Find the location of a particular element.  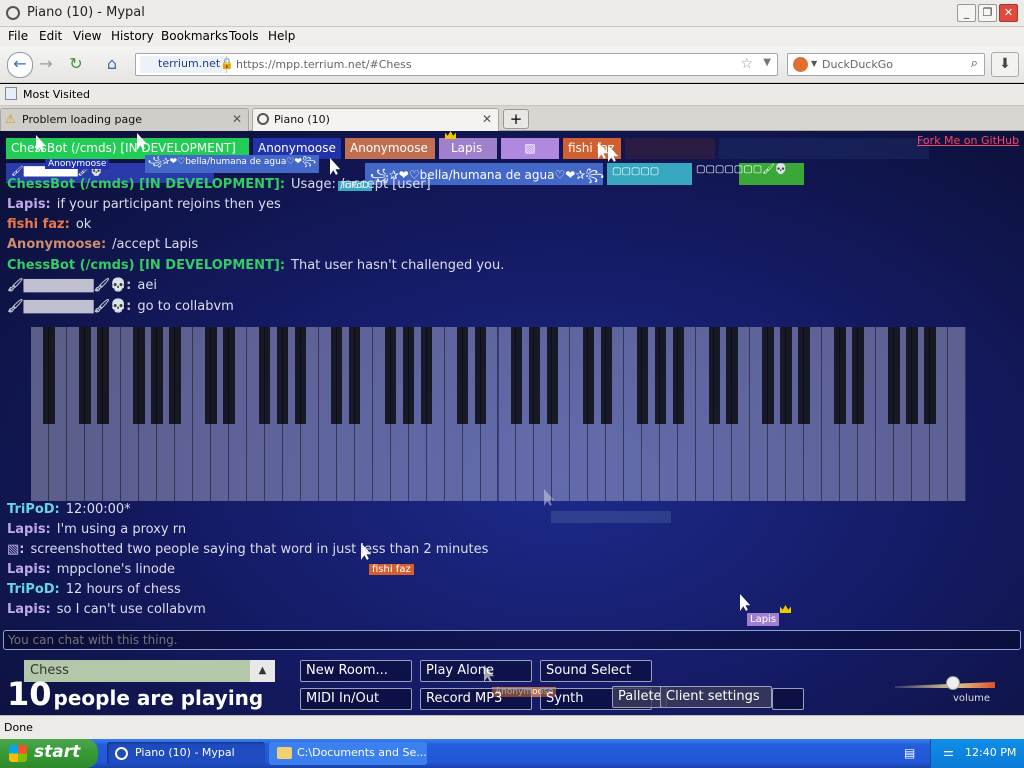

url-dropdown-icon: ▼ is located at coordinates (767, 62).